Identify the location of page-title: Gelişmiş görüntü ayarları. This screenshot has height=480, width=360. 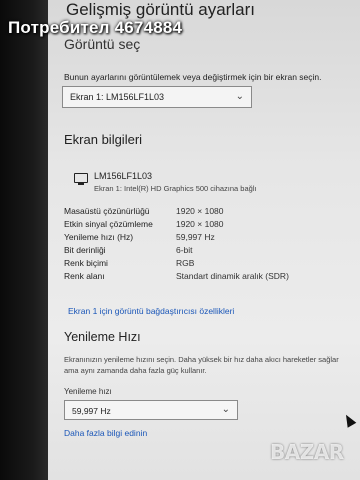
(160, 9).